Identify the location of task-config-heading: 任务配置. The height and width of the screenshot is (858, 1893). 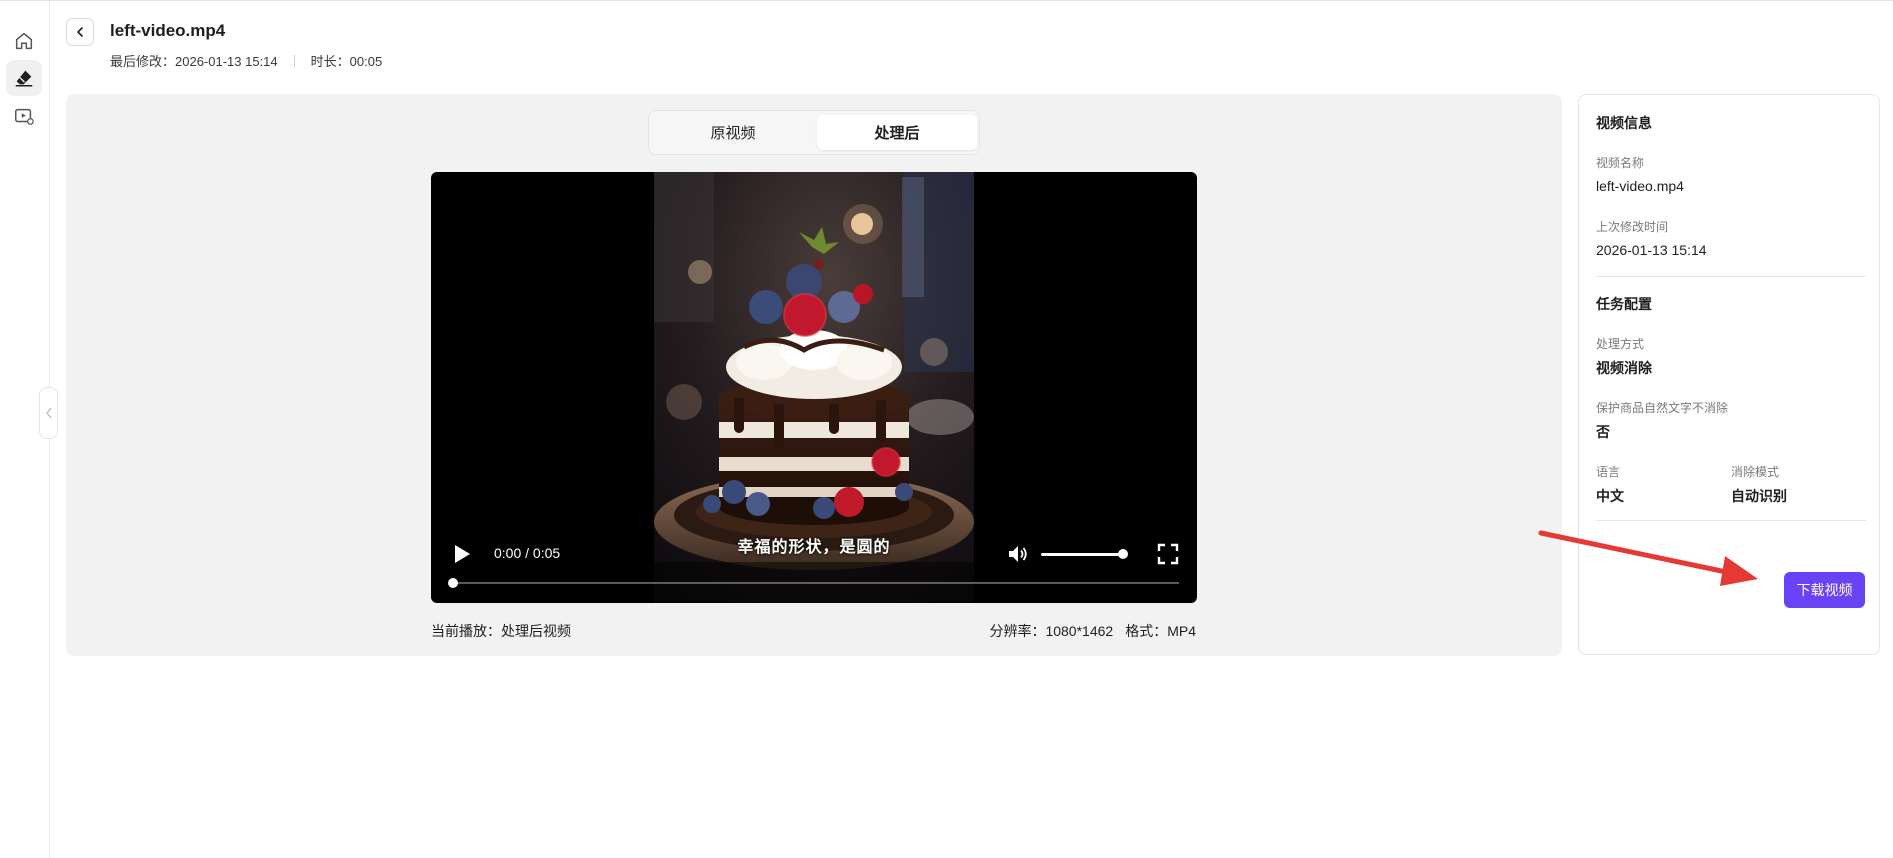
(1624, 304).